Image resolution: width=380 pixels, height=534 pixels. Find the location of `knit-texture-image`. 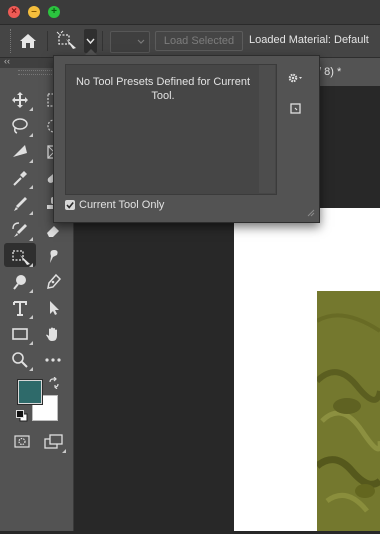

knit-texture-image is located at coordinates (347, 411).